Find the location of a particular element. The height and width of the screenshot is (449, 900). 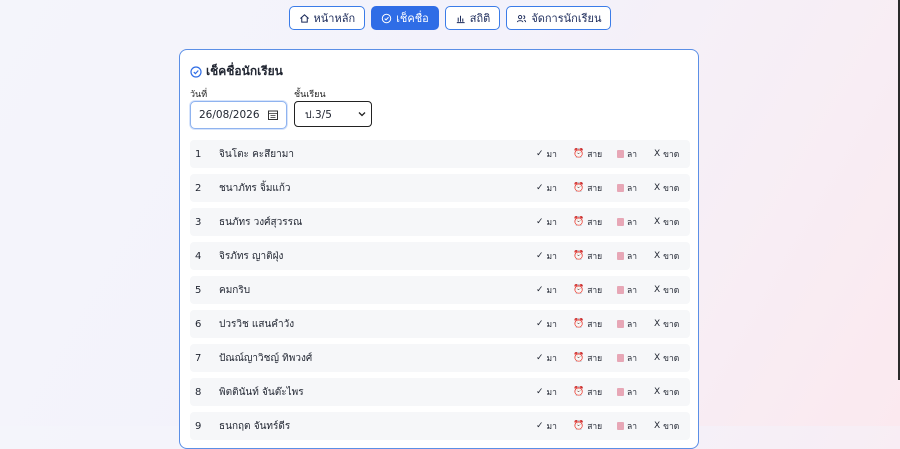

student-name: ชนาภัทร จิ้มแก้ว is located at coordinates (255, 188).